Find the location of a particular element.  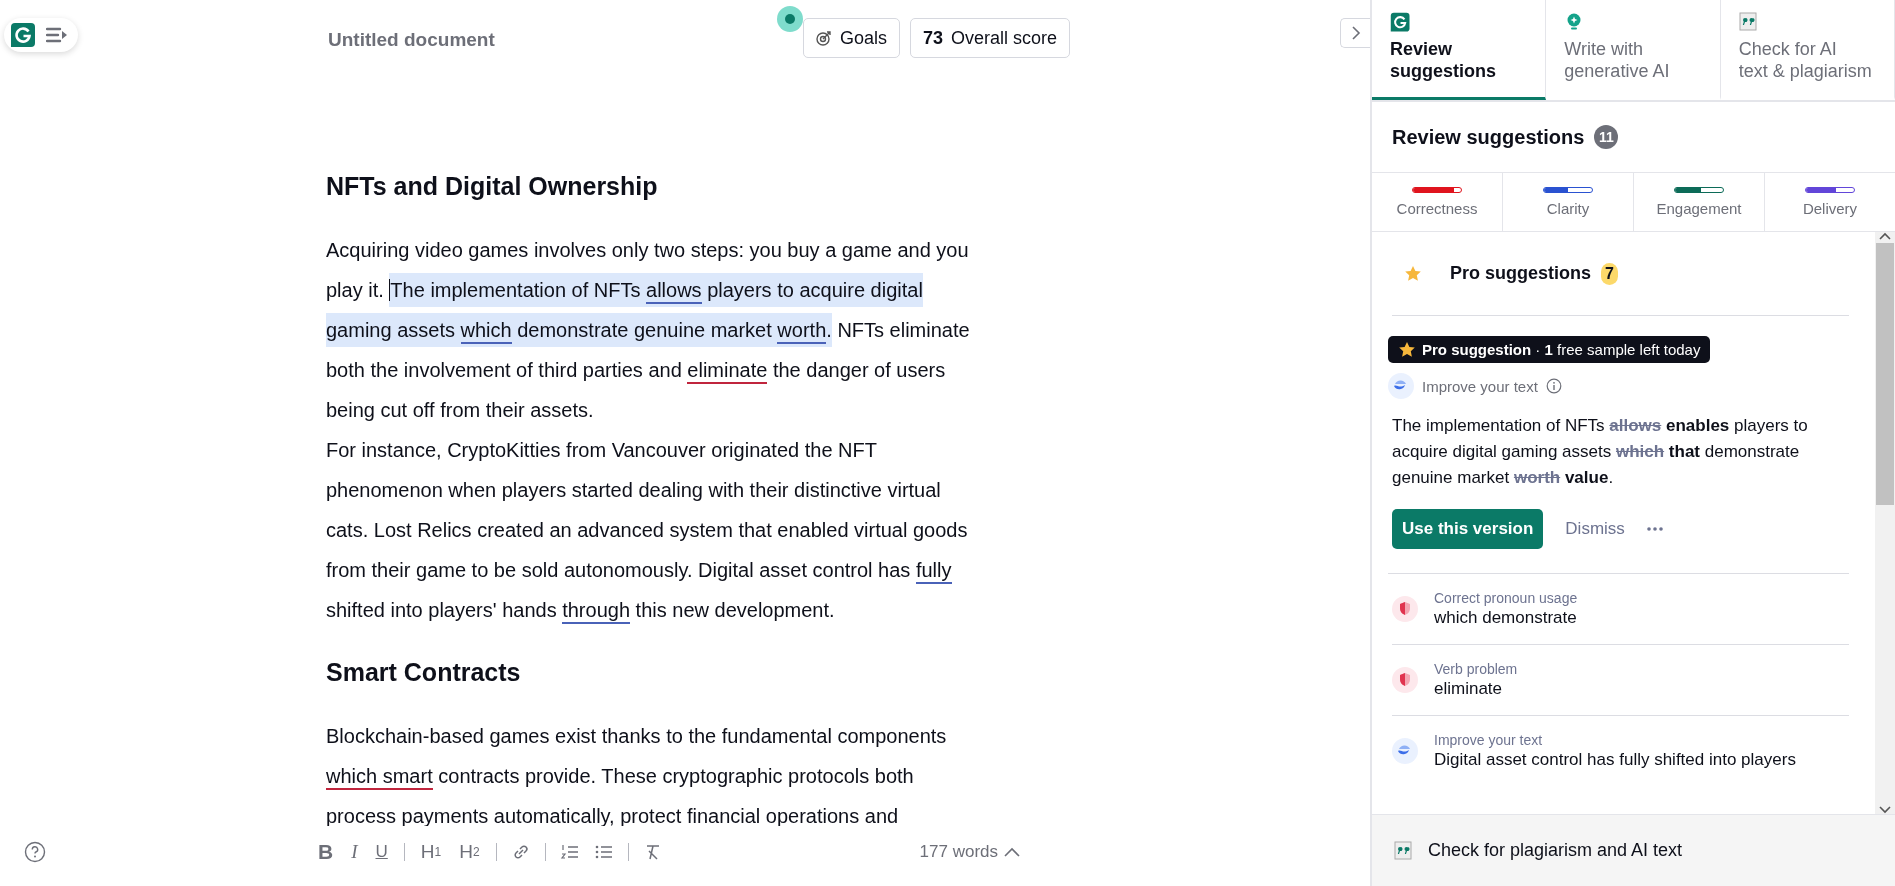

target-icon is located at coordinates (823, 38).